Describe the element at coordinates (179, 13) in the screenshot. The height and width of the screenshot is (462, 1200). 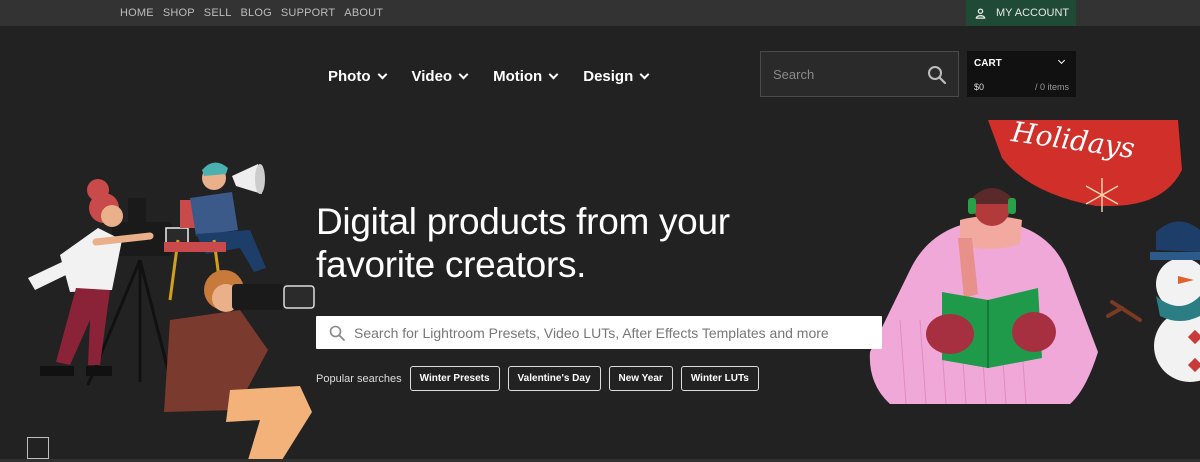
I see `top-nav-shop: SHOP` at that location.